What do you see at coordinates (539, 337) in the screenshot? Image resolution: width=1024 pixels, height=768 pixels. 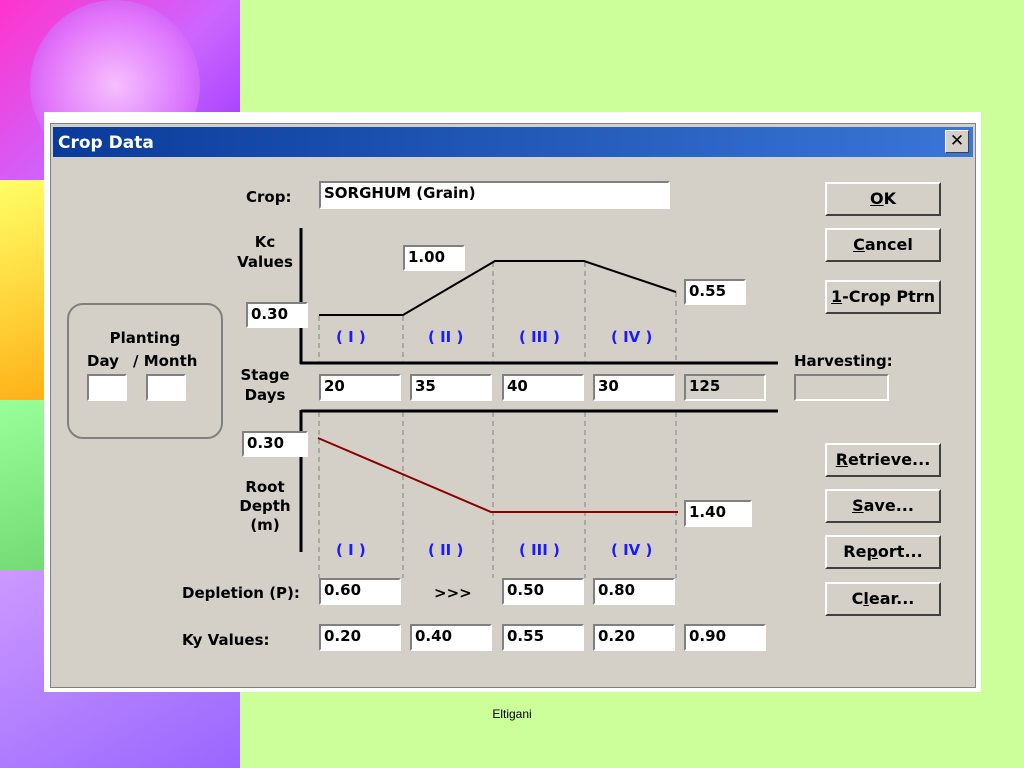 I see `stage-label-3: ( III )` at bounding box center [539, 337].